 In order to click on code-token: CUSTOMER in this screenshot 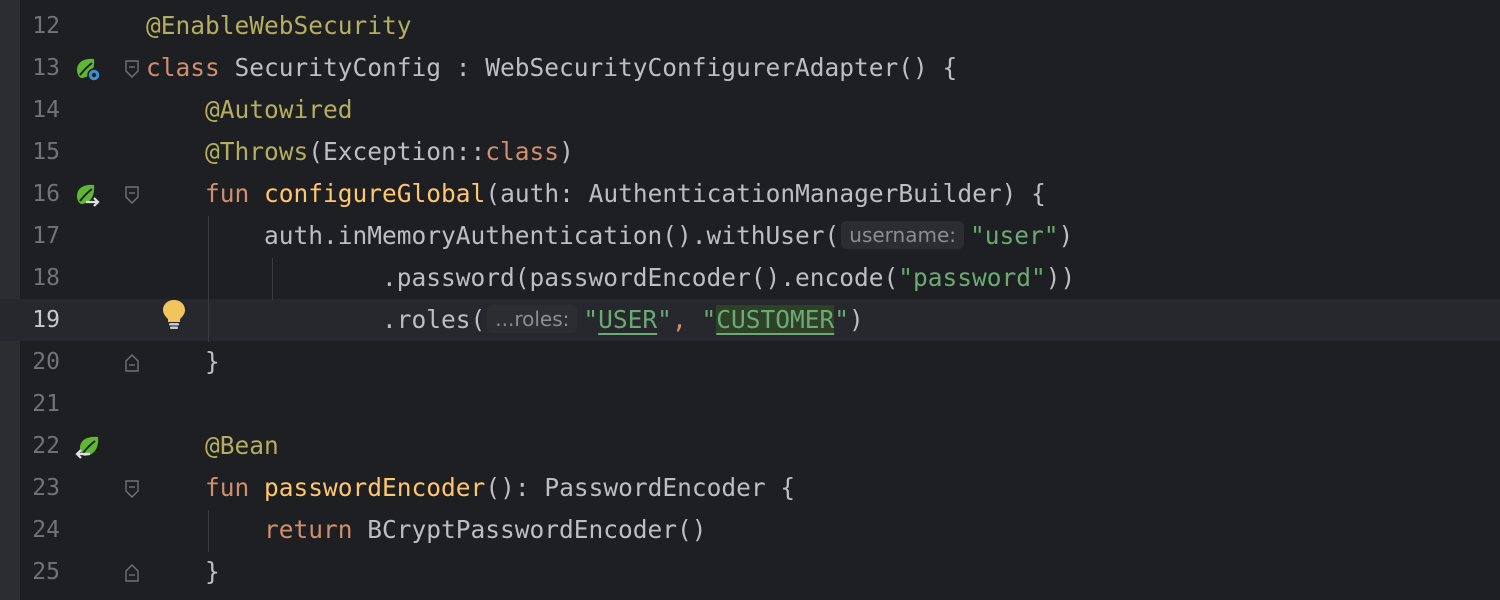, I will do `click(775, 319)`.